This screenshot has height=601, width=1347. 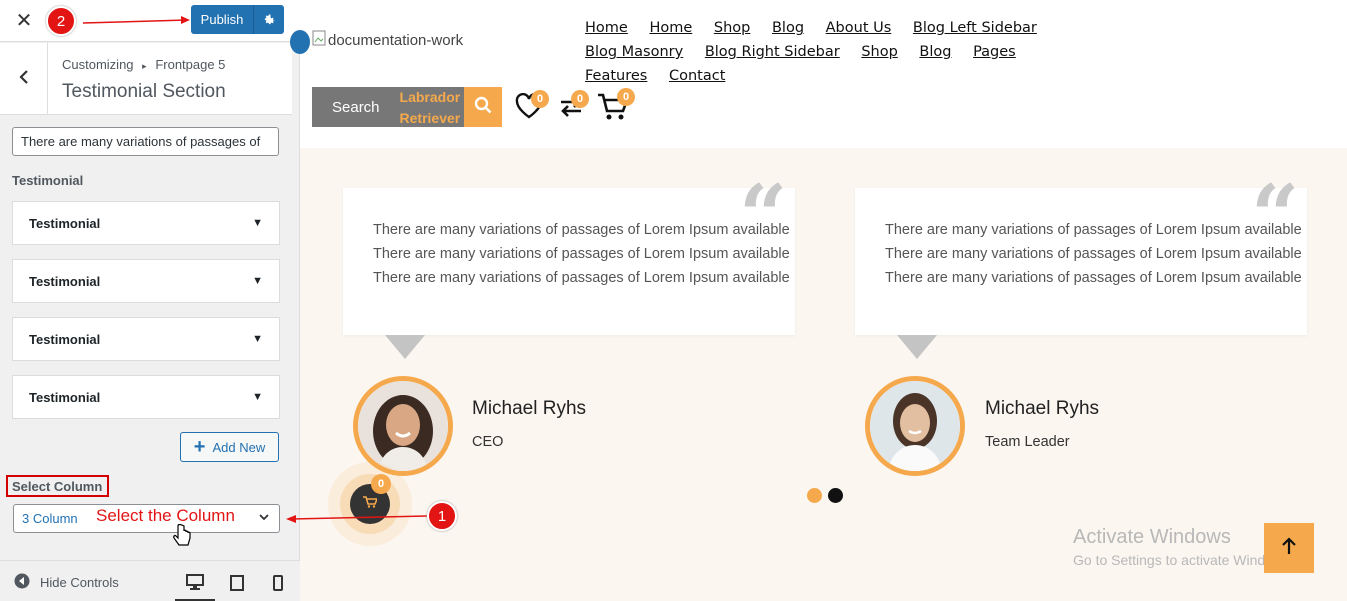 What do you see at coordinates (442, 516) in the screenshot?
I see `annotation-badge-1: 1` at bounding box center [442, 516].